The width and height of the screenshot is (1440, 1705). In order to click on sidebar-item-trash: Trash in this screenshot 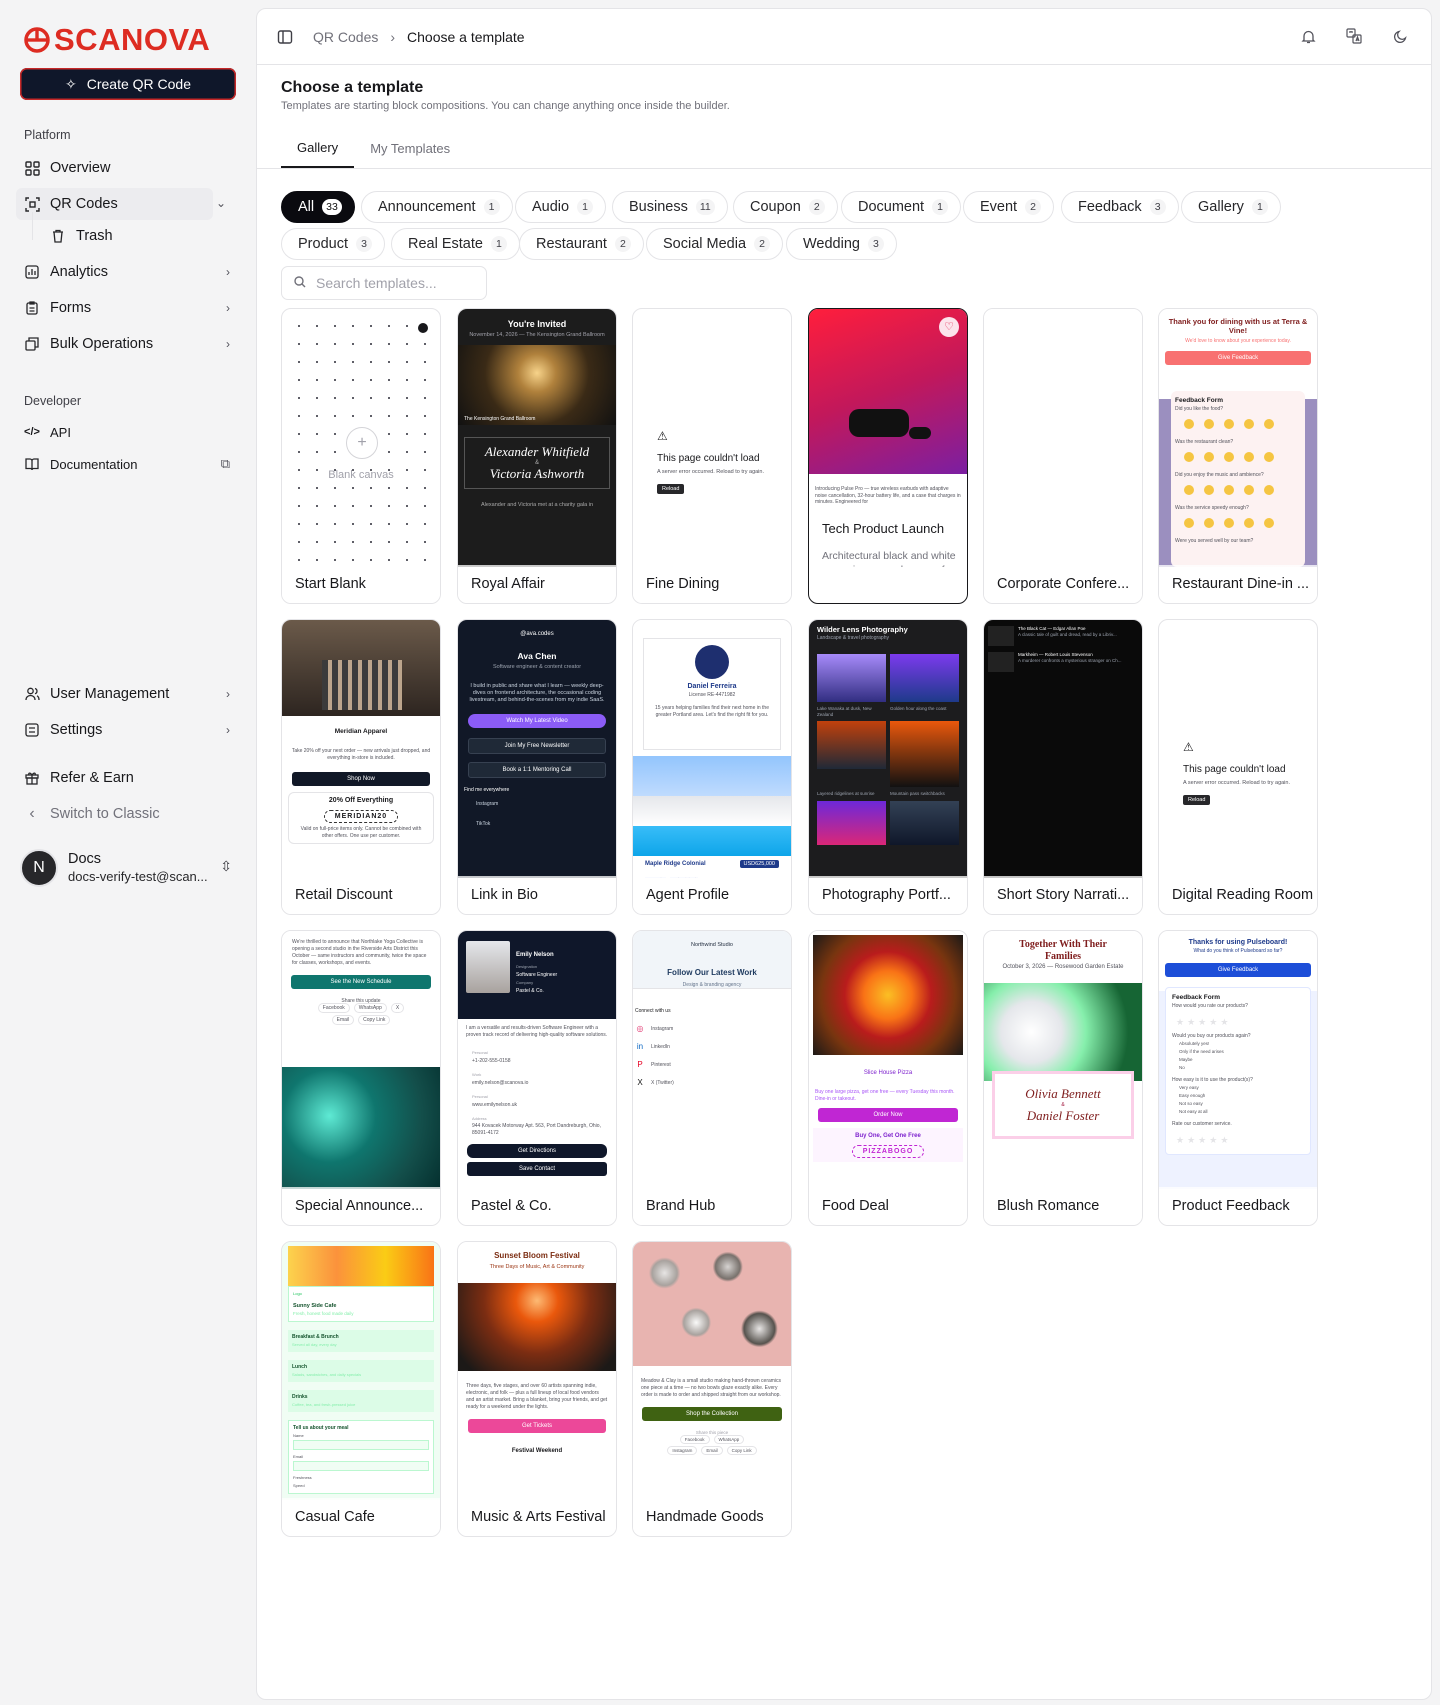, I will do `click(141, 236)`.